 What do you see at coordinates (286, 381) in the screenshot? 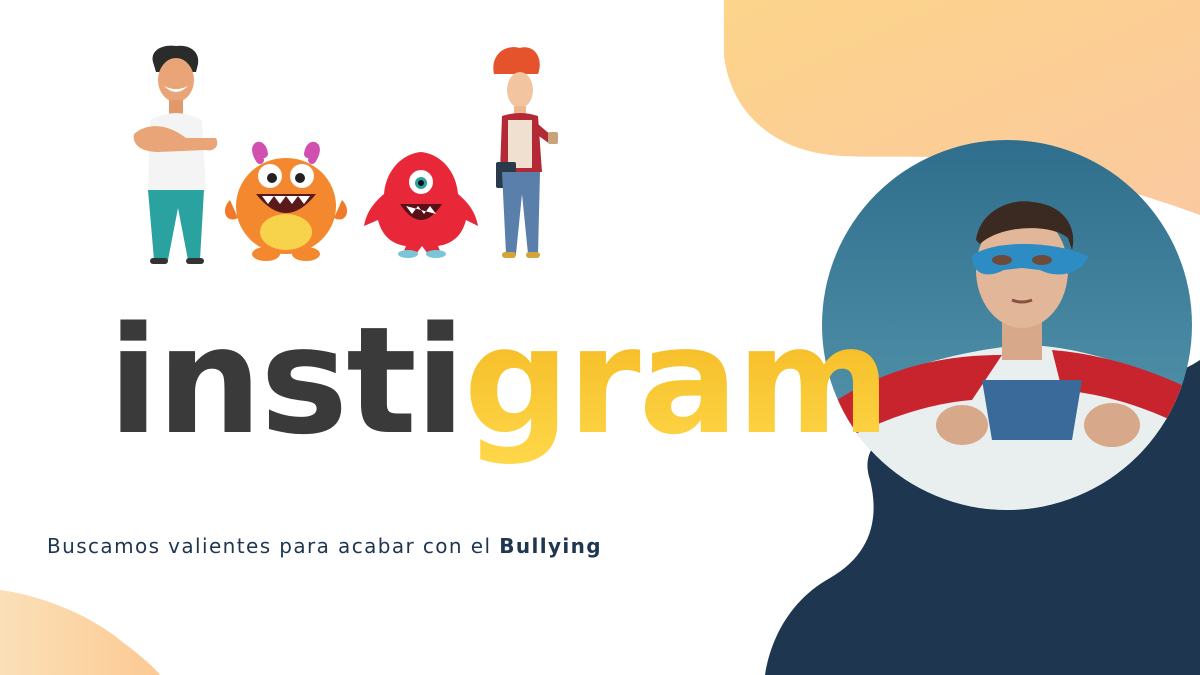
I see `logo-text-dark: insti` at bounding box center [286, 381].